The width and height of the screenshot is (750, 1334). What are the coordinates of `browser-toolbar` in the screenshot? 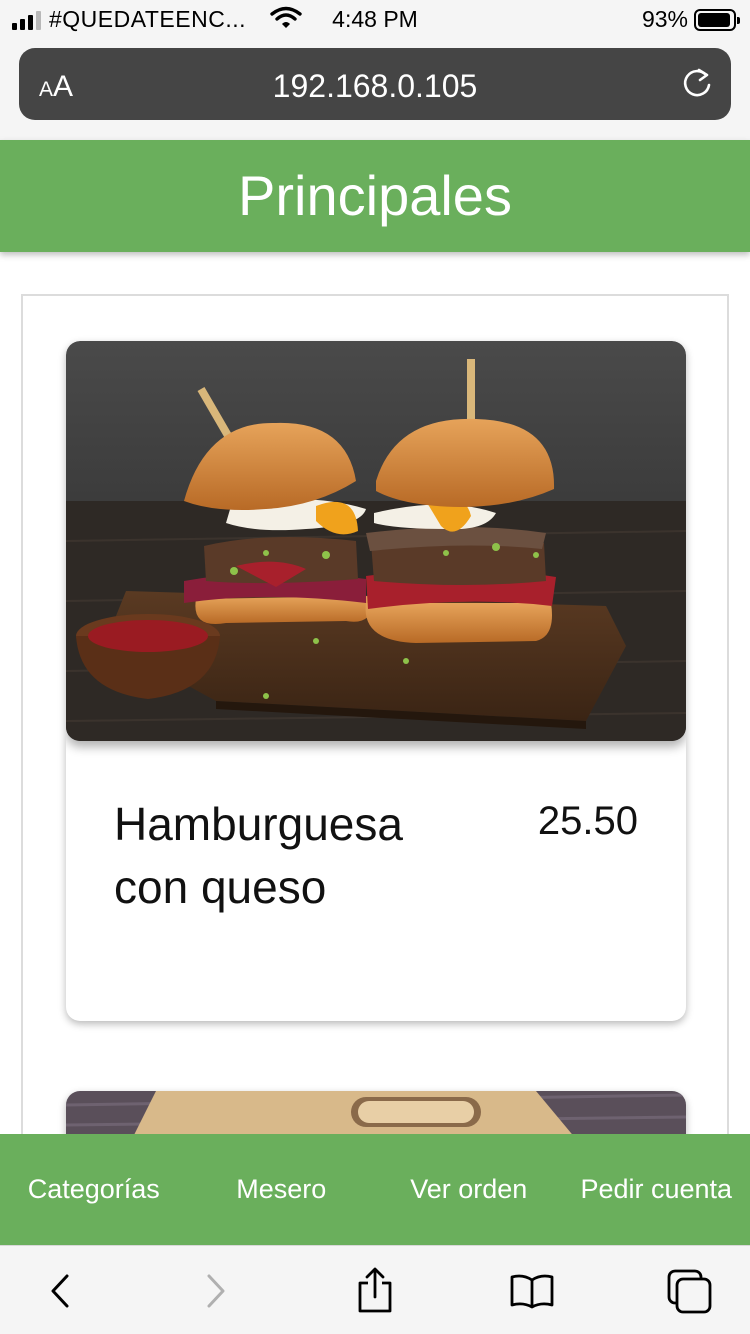 It's located at (375, 1289).